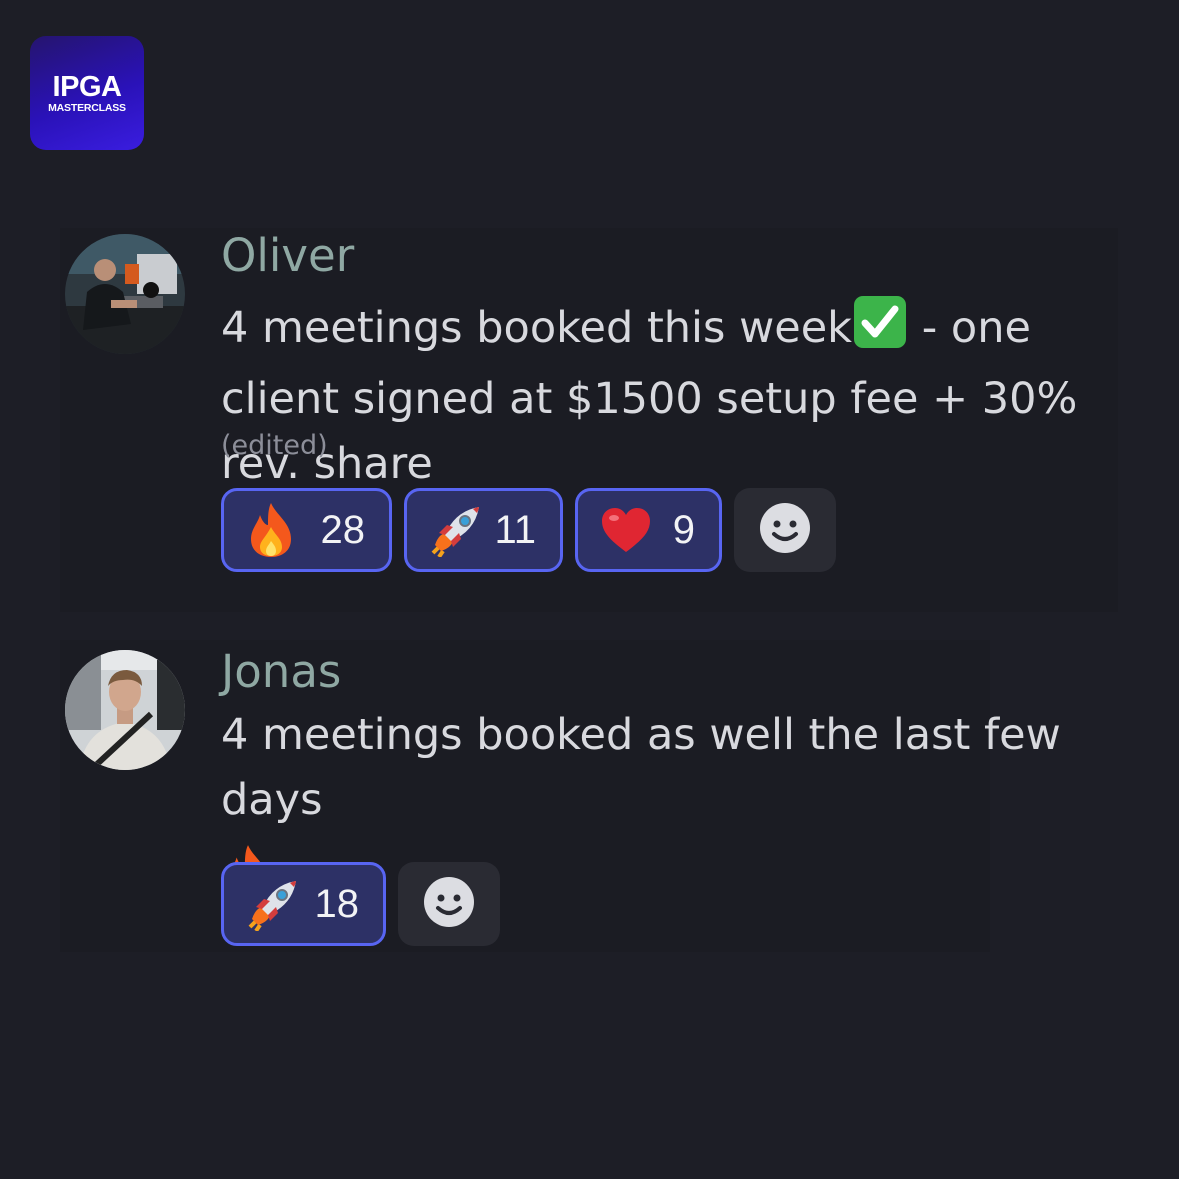 The width and height of the screenshot is (1179, 1179). I want to click on edited-label: (edited), so click(274, 445).